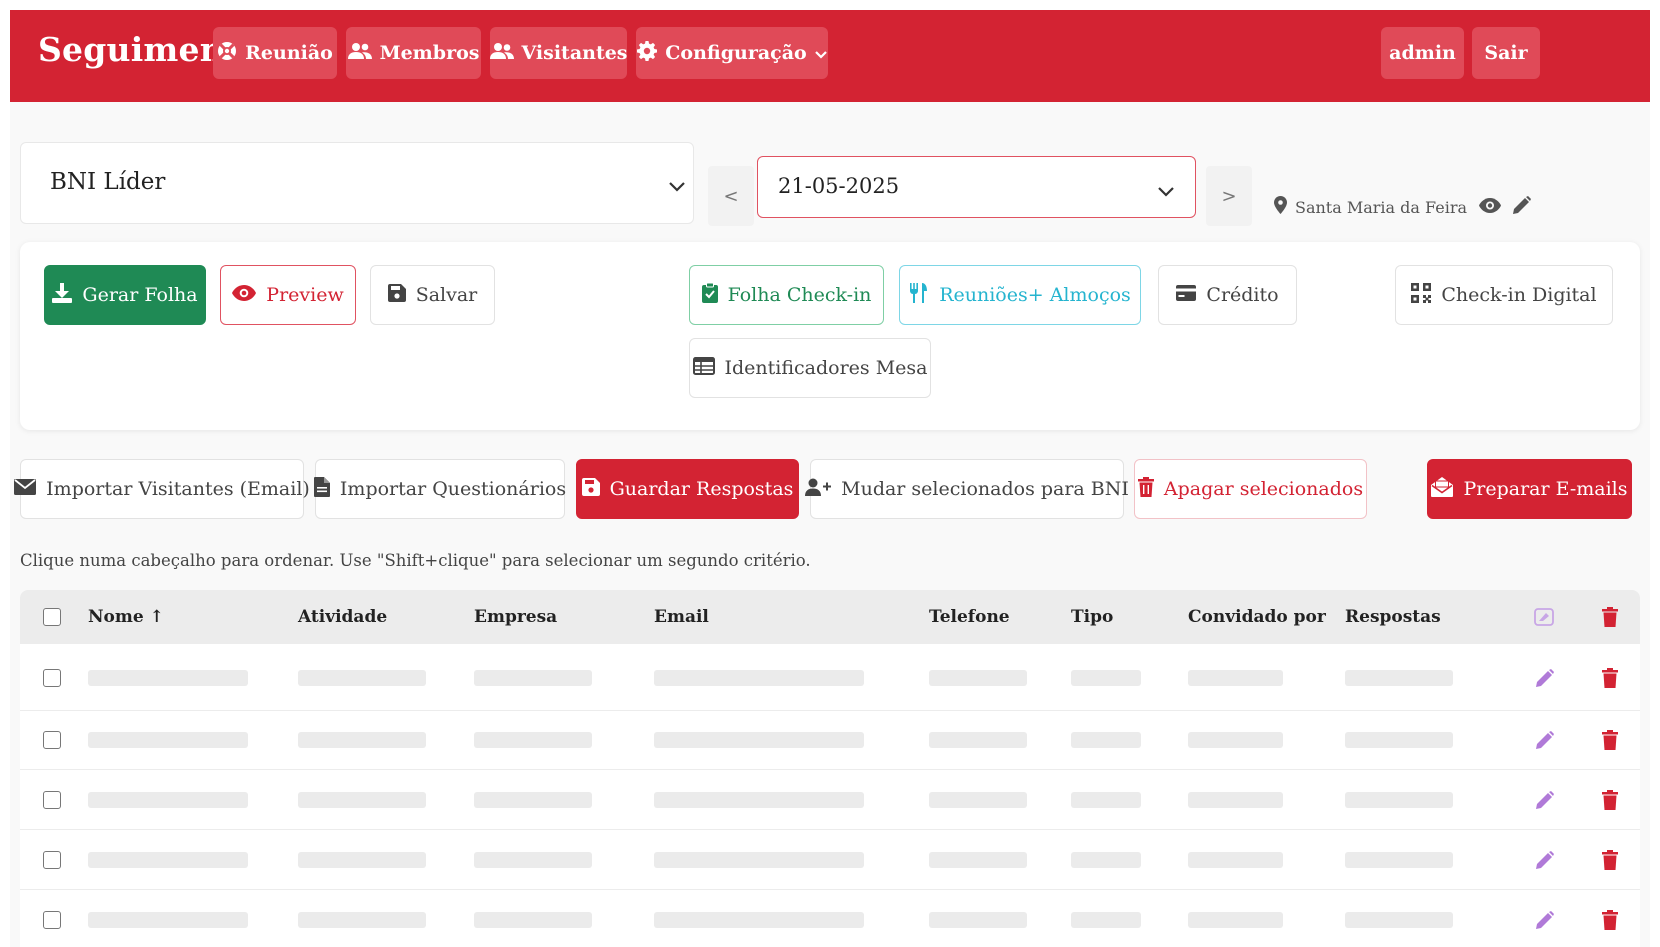 The width and height of the screenshot is (1660, 947). What do you see at coordinates (1506, 53) in the screenshot?
I see `logout-button: Sair` at bounding box center [1506, 53].